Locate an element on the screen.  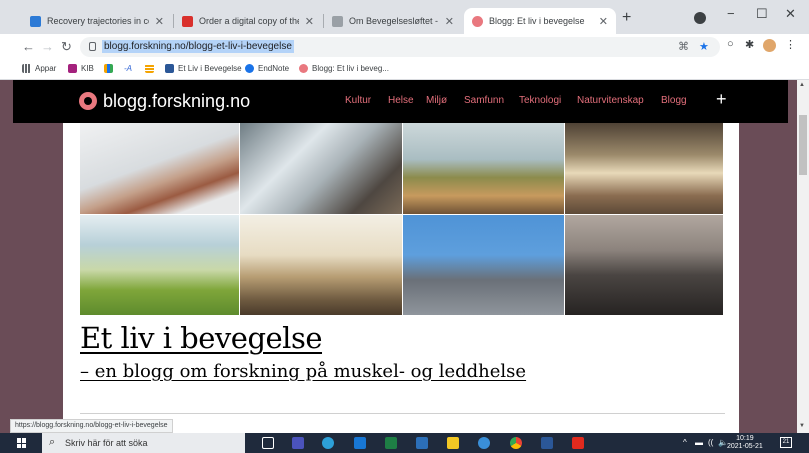
profile-icon is located at coordinates (700, 18).